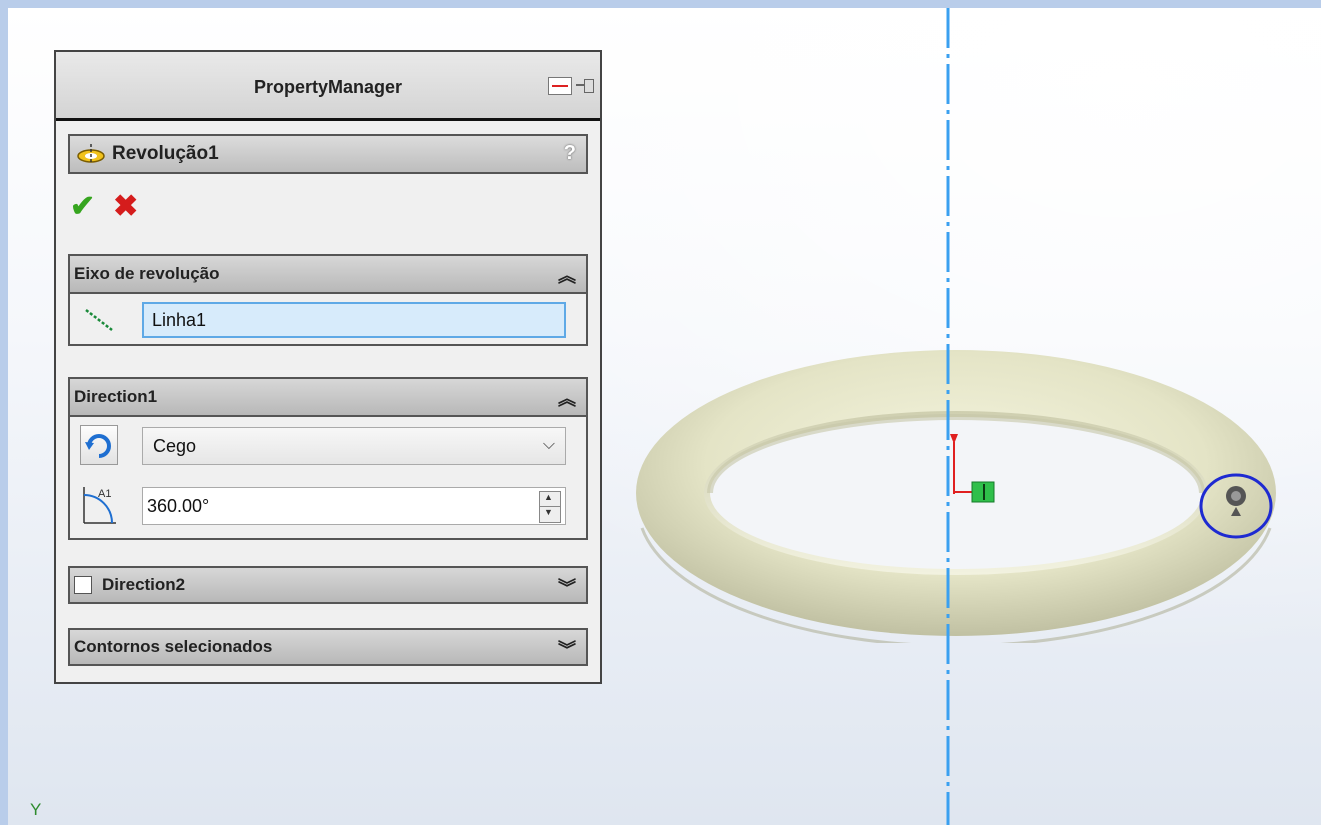 The image size is (1321, 825). Describe the element at coordinates (99, 505) in the screenshot. I see `angle-icon: A1` at that location.